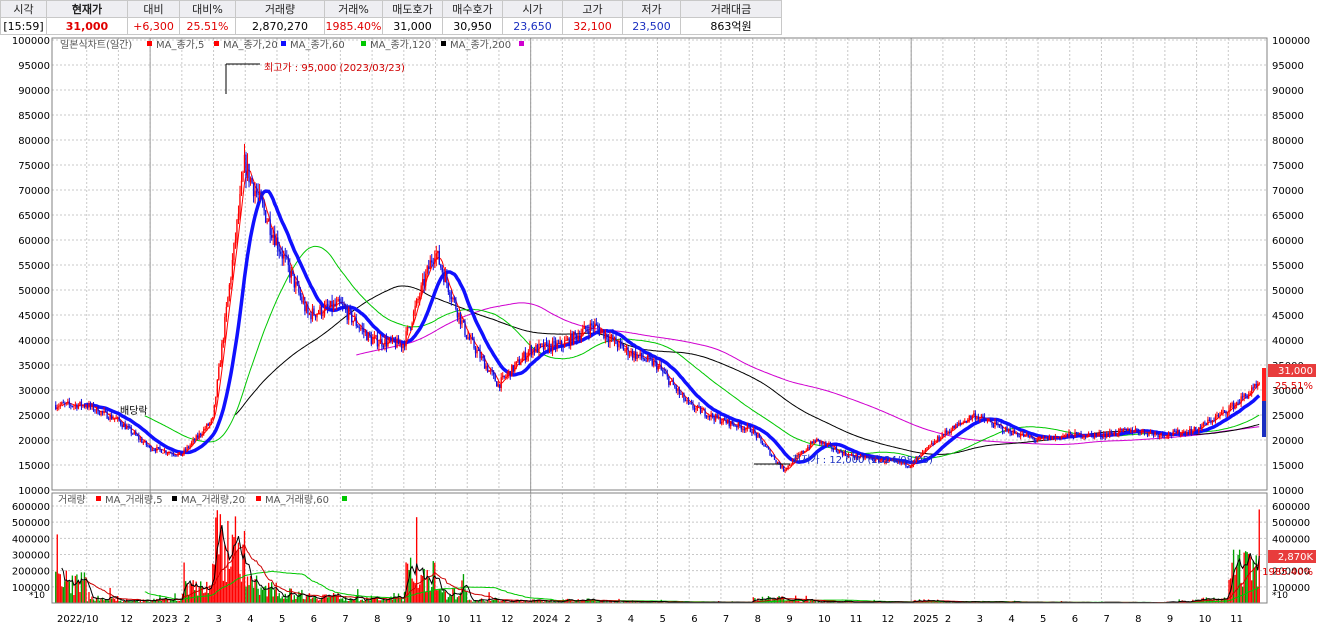  I want to click on price-tick-right: 80000, so click(1288, 141).